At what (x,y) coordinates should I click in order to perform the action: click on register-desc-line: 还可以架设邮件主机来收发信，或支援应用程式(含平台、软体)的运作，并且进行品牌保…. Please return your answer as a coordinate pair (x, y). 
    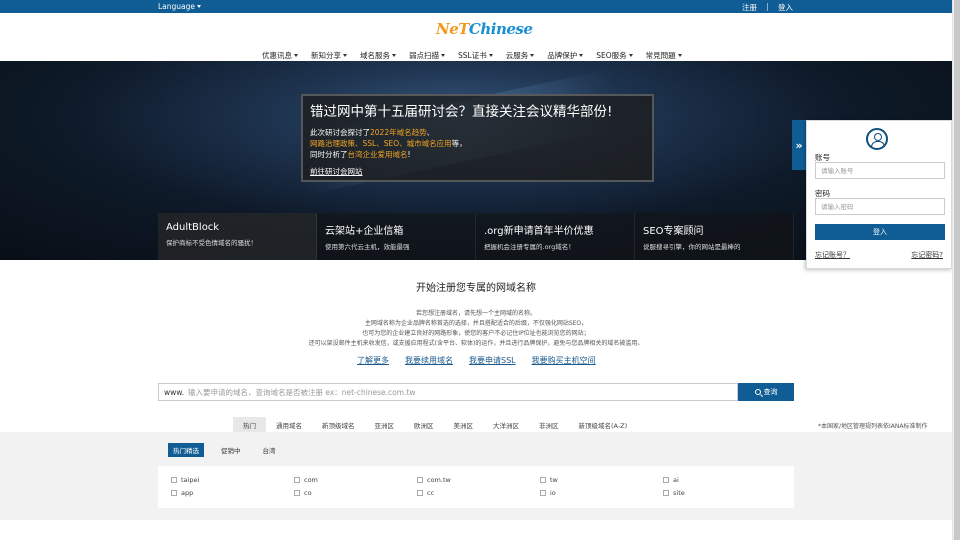
    Looking at the image, I should click on (476, 343).